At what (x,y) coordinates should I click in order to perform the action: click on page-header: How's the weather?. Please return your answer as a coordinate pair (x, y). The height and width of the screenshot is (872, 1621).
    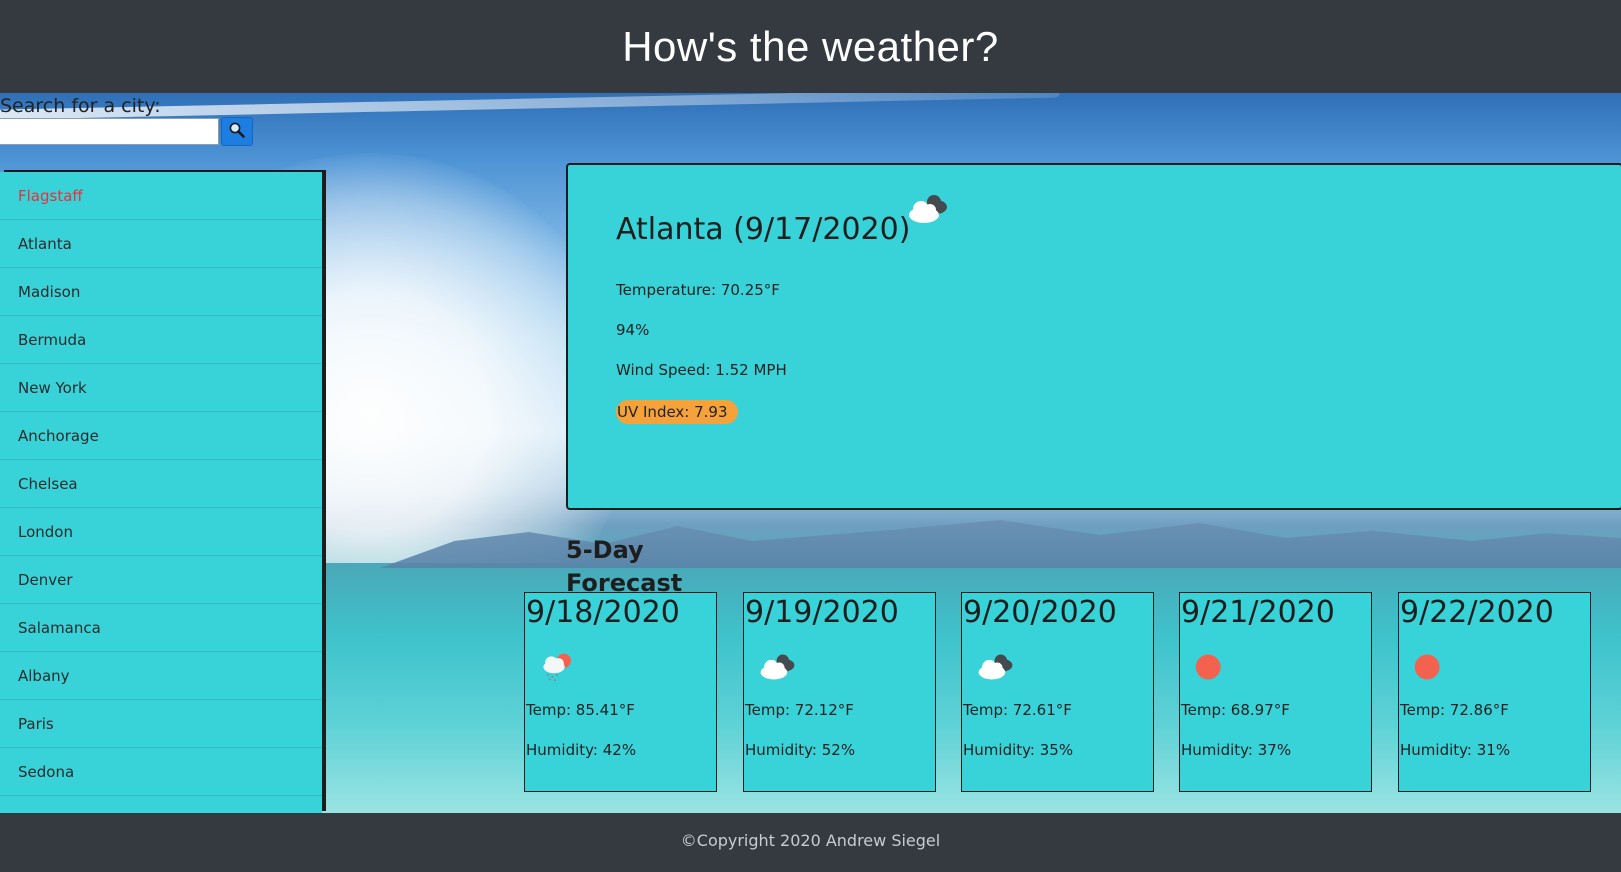
    Looking at the image, I should click on (810, 46).